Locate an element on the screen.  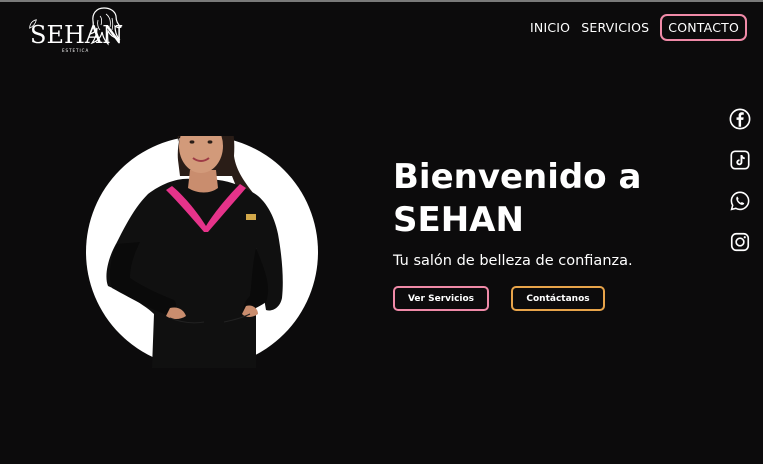
nav-item-servicios: SERVICIOS is located at coordinates (615, 27).